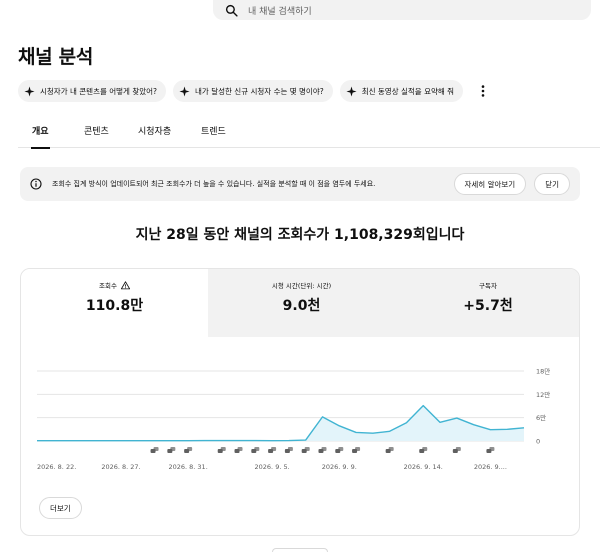 The height and width of the screenshot is (552, 600). What do you see at coordinates (301, 286) in the screenshot?
I see `metric-label: 시청 시간(단위: 시간)` at bounding box center [301, 286].